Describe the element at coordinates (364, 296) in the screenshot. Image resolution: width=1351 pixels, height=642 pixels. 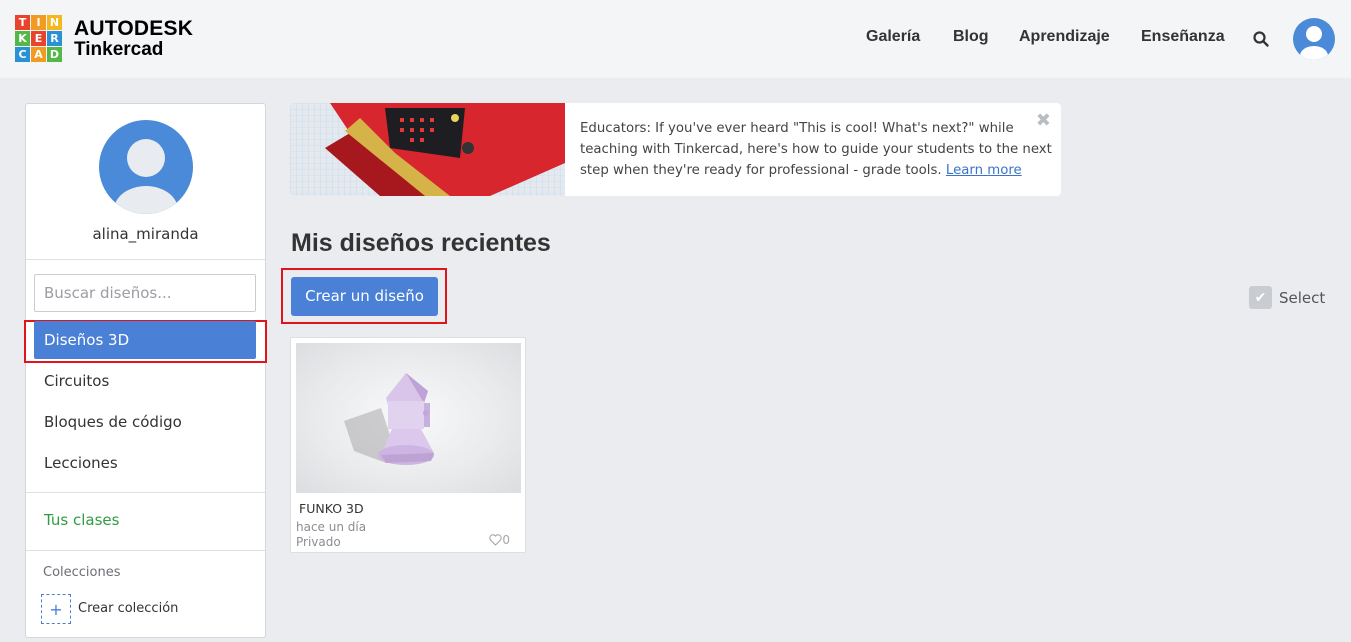
I see `create-design-button: Crear un diseño` at that location.